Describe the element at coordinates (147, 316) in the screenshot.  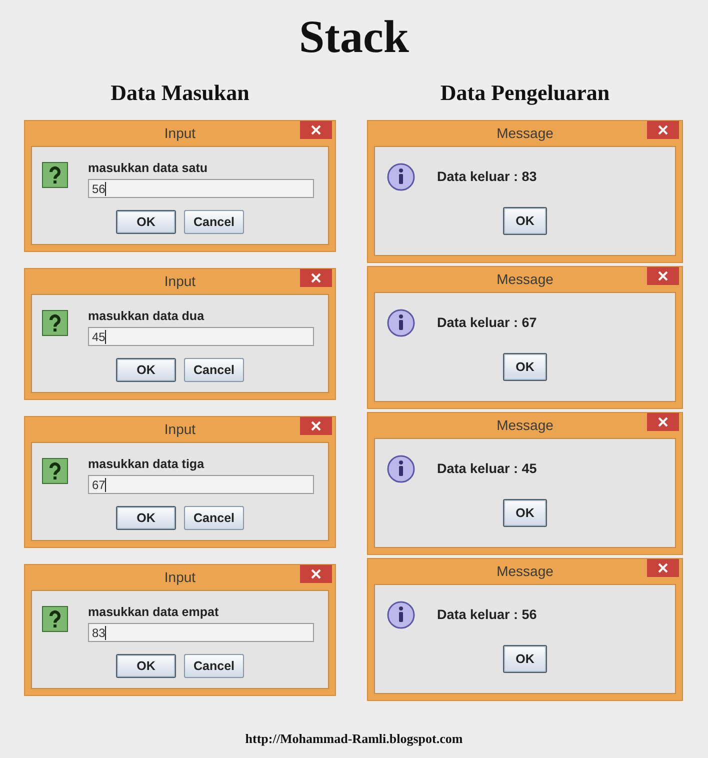
I see `prompt-label: masukkan data dua` at that location.